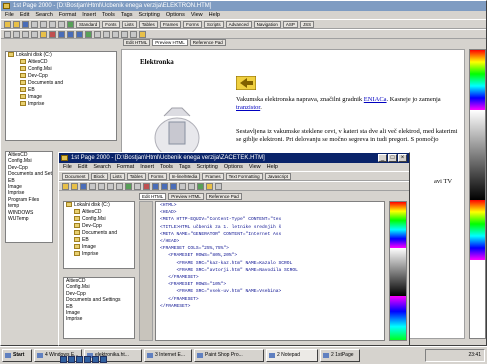  I want to click on subtab-preview-html: Preview HTML, so click(170, 42).